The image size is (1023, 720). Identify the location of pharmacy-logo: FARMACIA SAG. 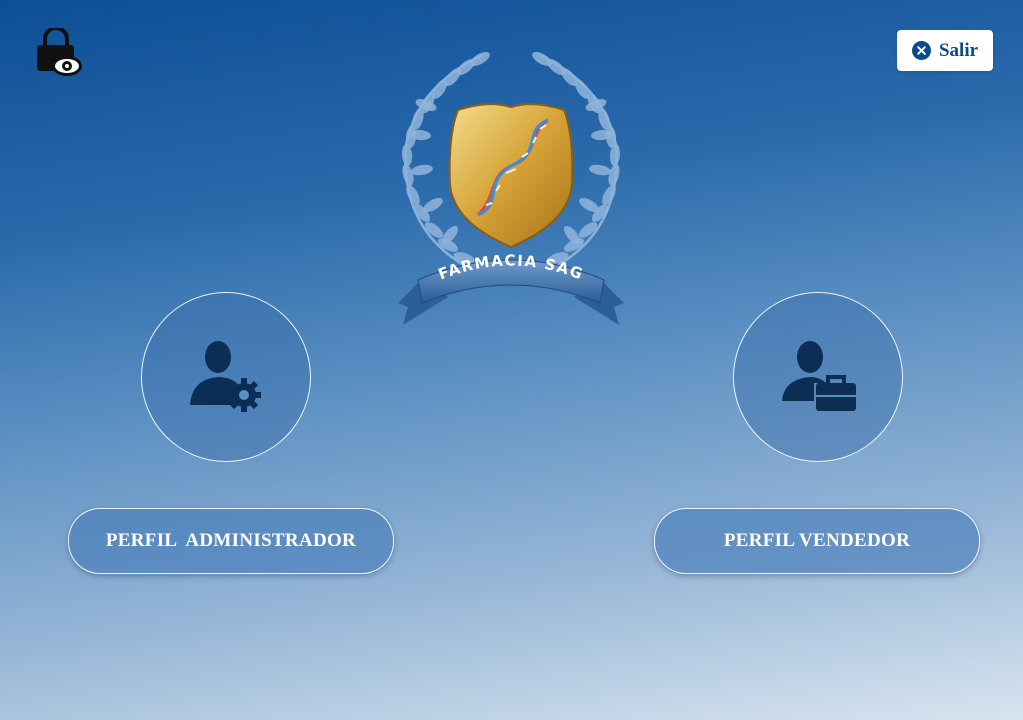
(511, 187).